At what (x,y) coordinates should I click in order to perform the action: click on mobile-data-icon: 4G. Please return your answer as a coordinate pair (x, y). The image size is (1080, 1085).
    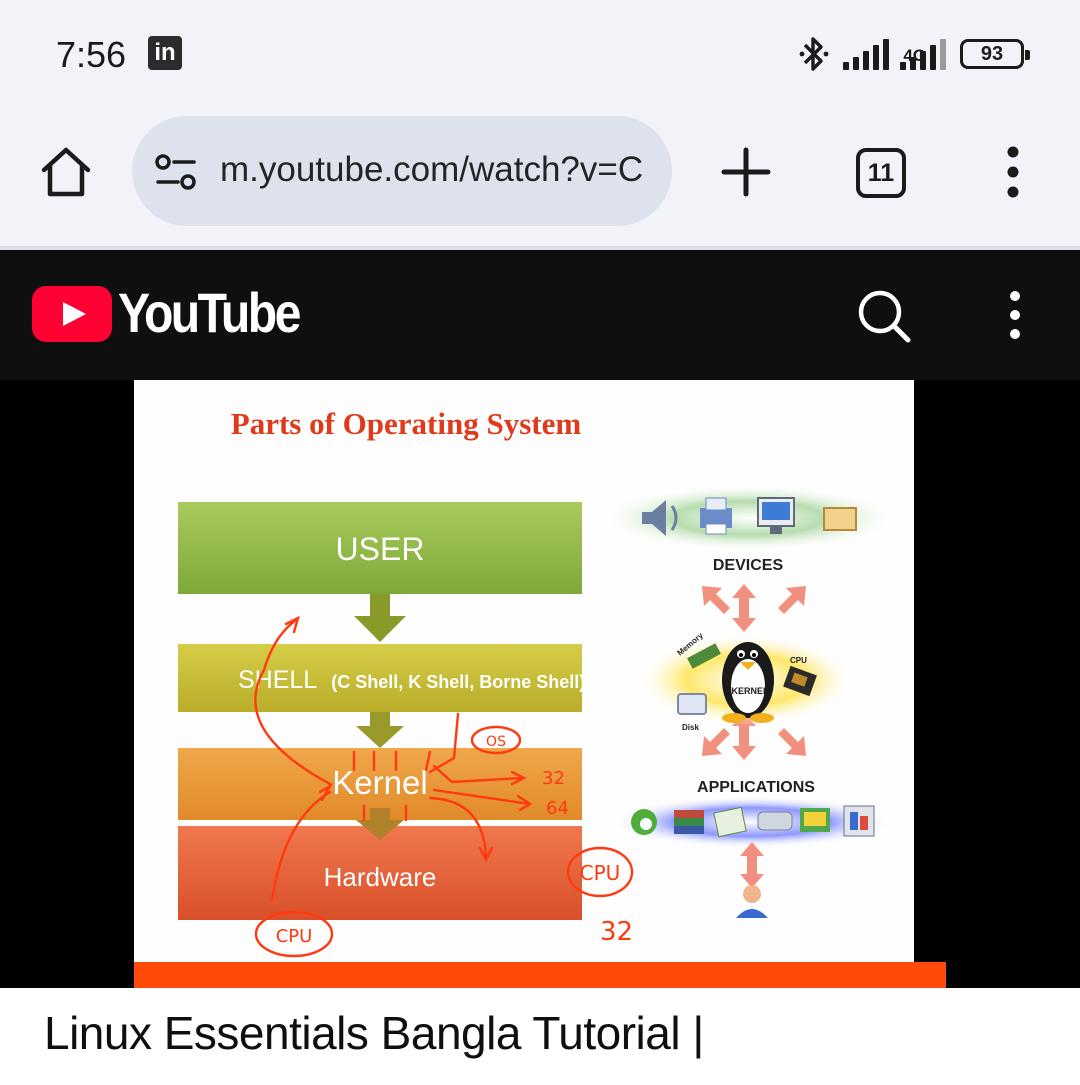
    Looking at the image, I should click on (923, 54).